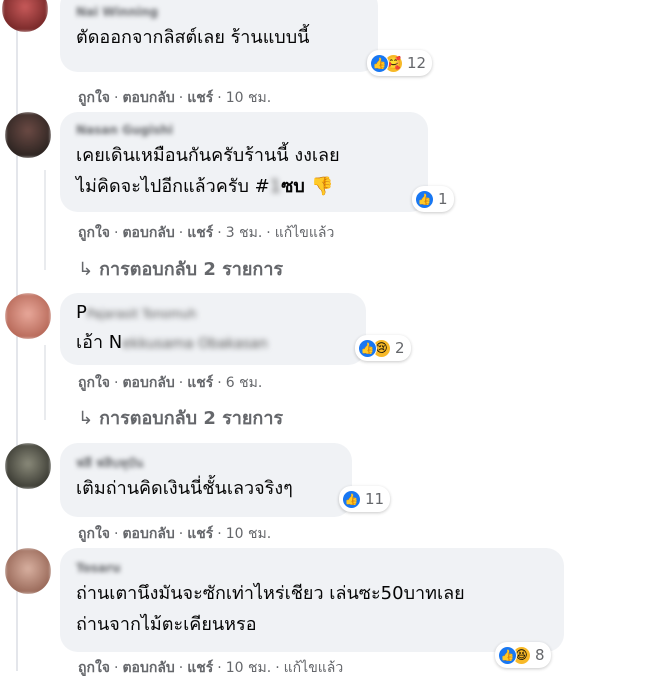  What do you see at coordinates (244, 130) in the screenshot?
I see `comment-author: Nasan Gugishi` at bounding box center [244, 130].